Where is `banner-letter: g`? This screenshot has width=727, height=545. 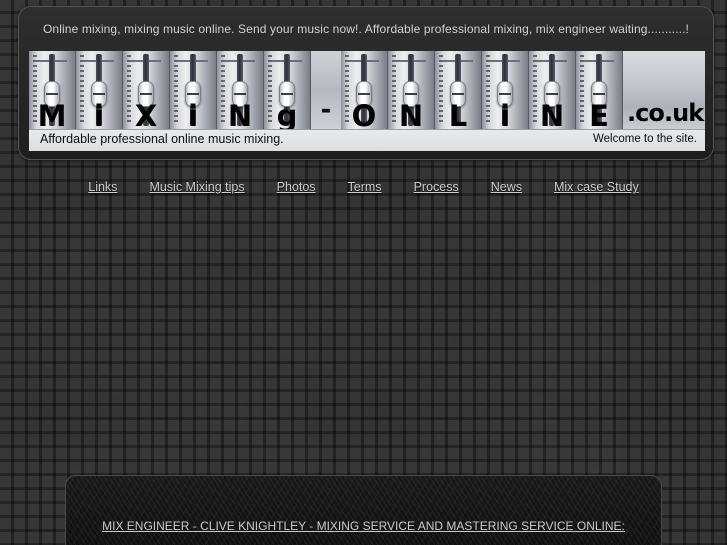
banner-letter: g is located at coordinates (287, 116).